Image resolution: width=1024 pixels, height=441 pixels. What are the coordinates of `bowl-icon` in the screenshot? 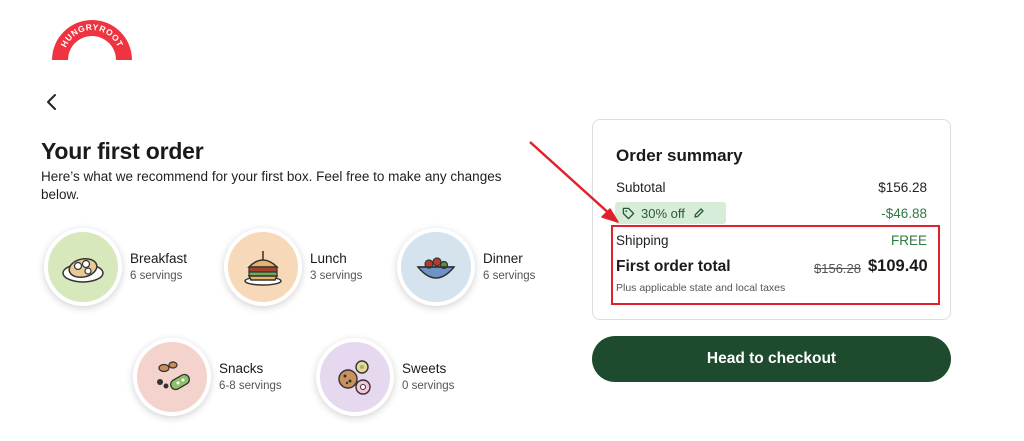 It's located at (436, 268).